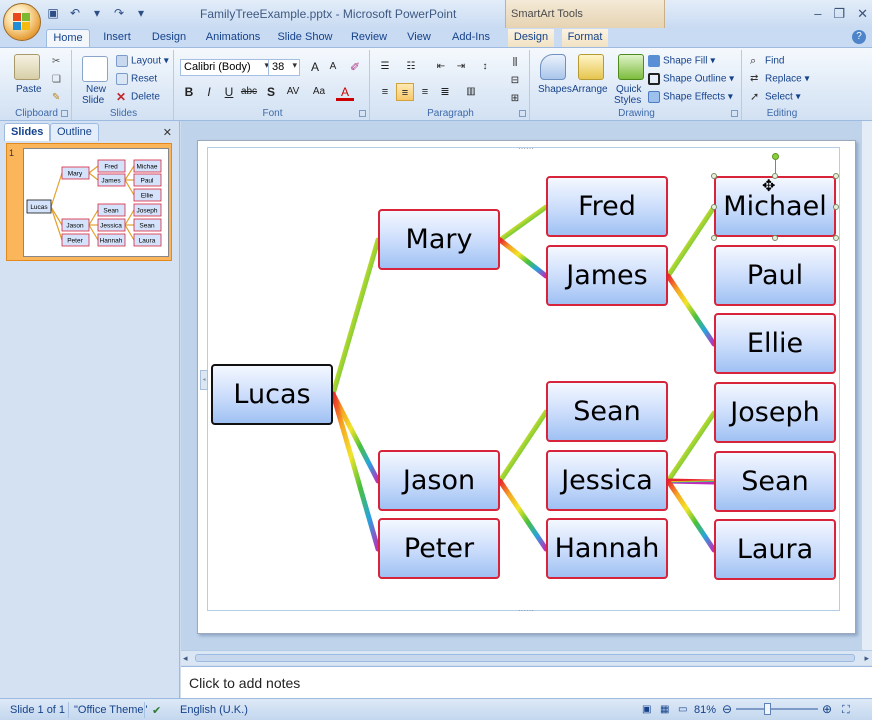 The width and height of the screenshot is (872, 720). Describe the element at coordinates (827, 709) in the screenshot. I see `zoom-in-icon: ⊕` at that location.